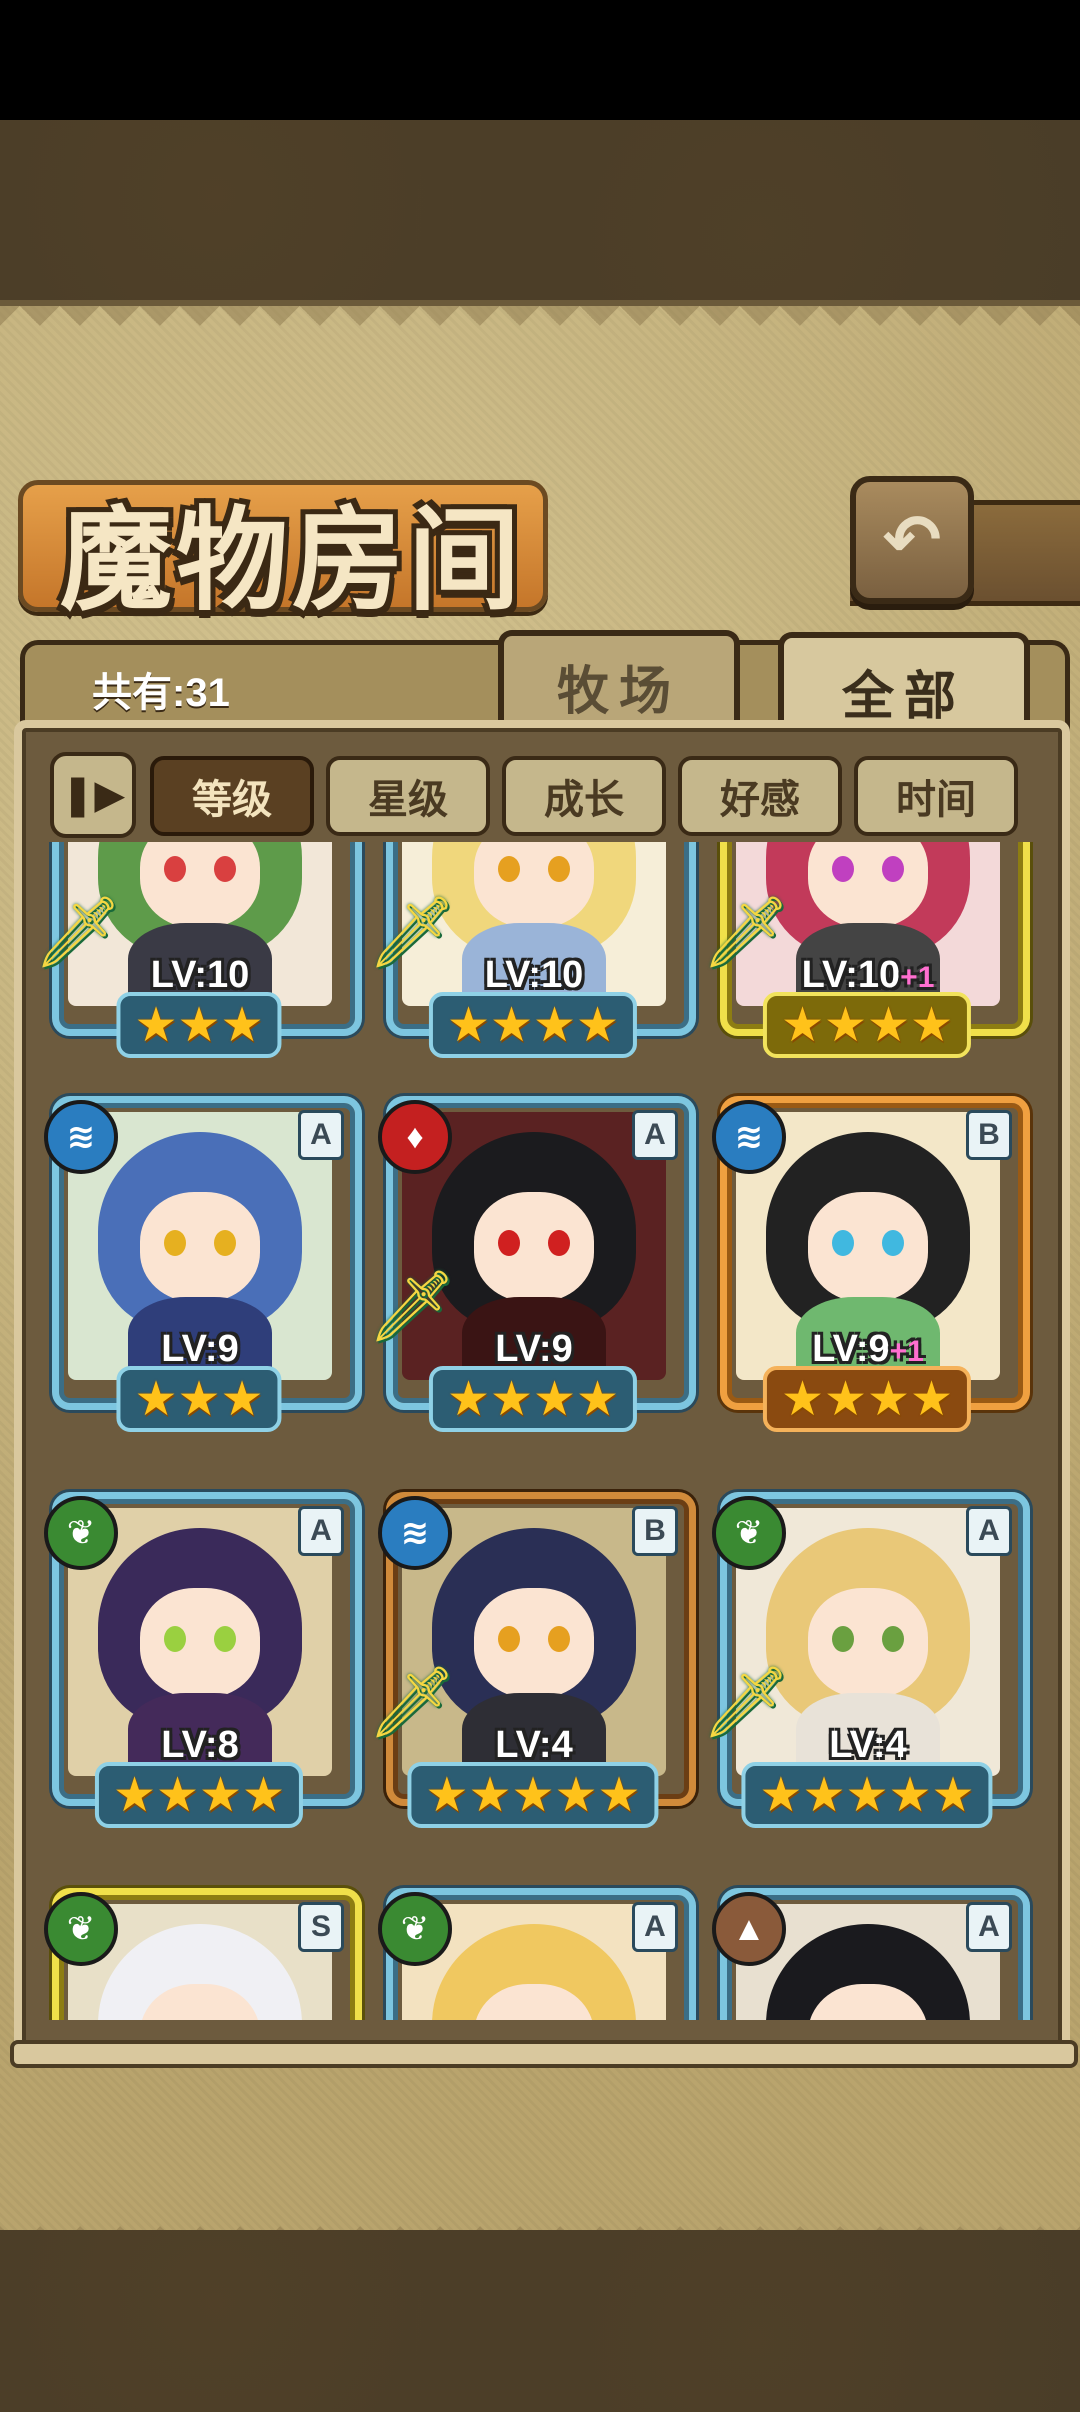  Describe the element at coordinates (321, 1927) in the screenshot. I see `rank-badge: S` at that location.